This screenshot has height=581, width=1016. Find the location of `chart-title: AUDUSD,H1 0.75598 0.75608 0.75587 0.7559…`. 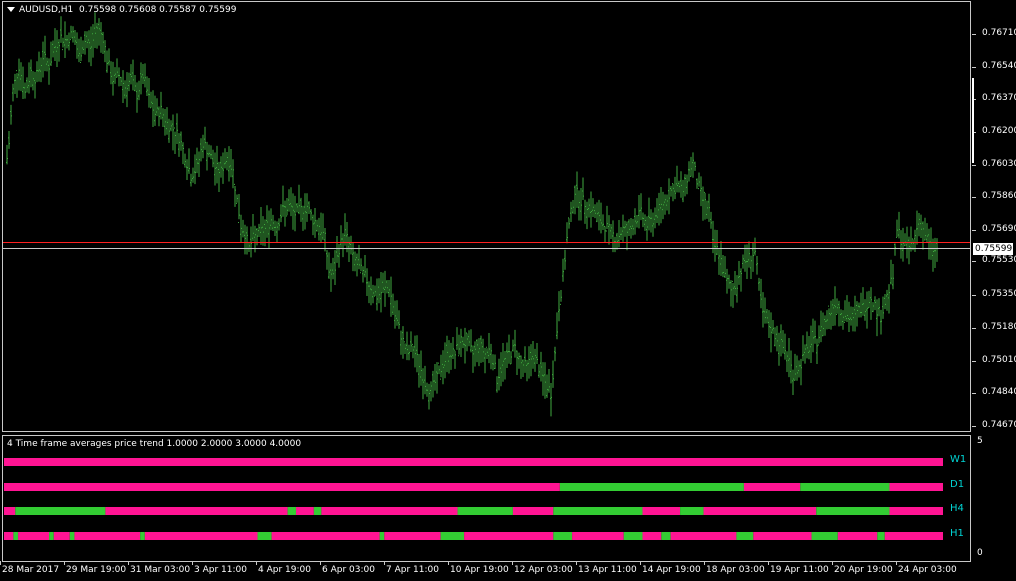

chart-title: AUDUSD,H1 0.75598 0.75608 0.75587 0.7559… is located at coordinates (121, 10).